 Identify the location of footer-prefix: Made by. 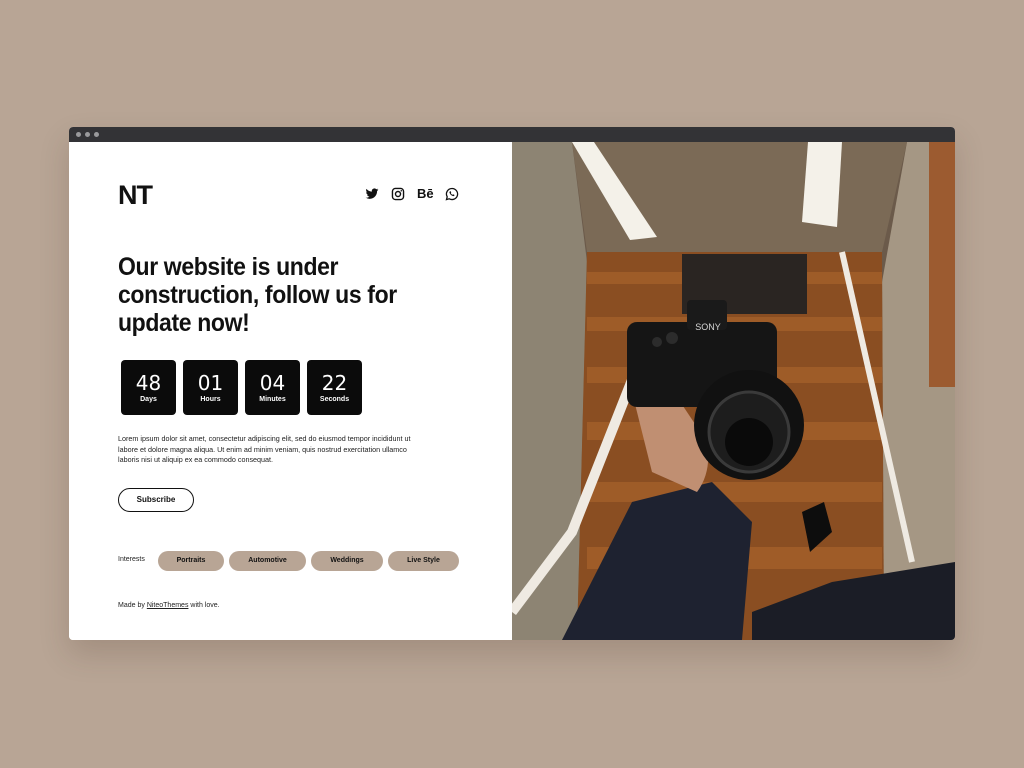
(131, 605).